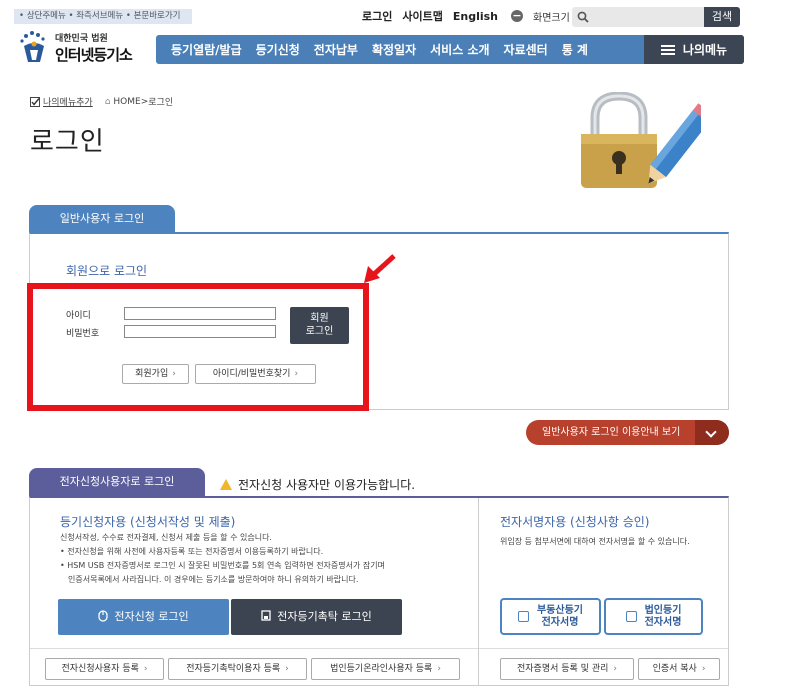  I want to click on applicant-section-title: 등기신청자용 (신청서작성 및 제출), so click(148, 522).